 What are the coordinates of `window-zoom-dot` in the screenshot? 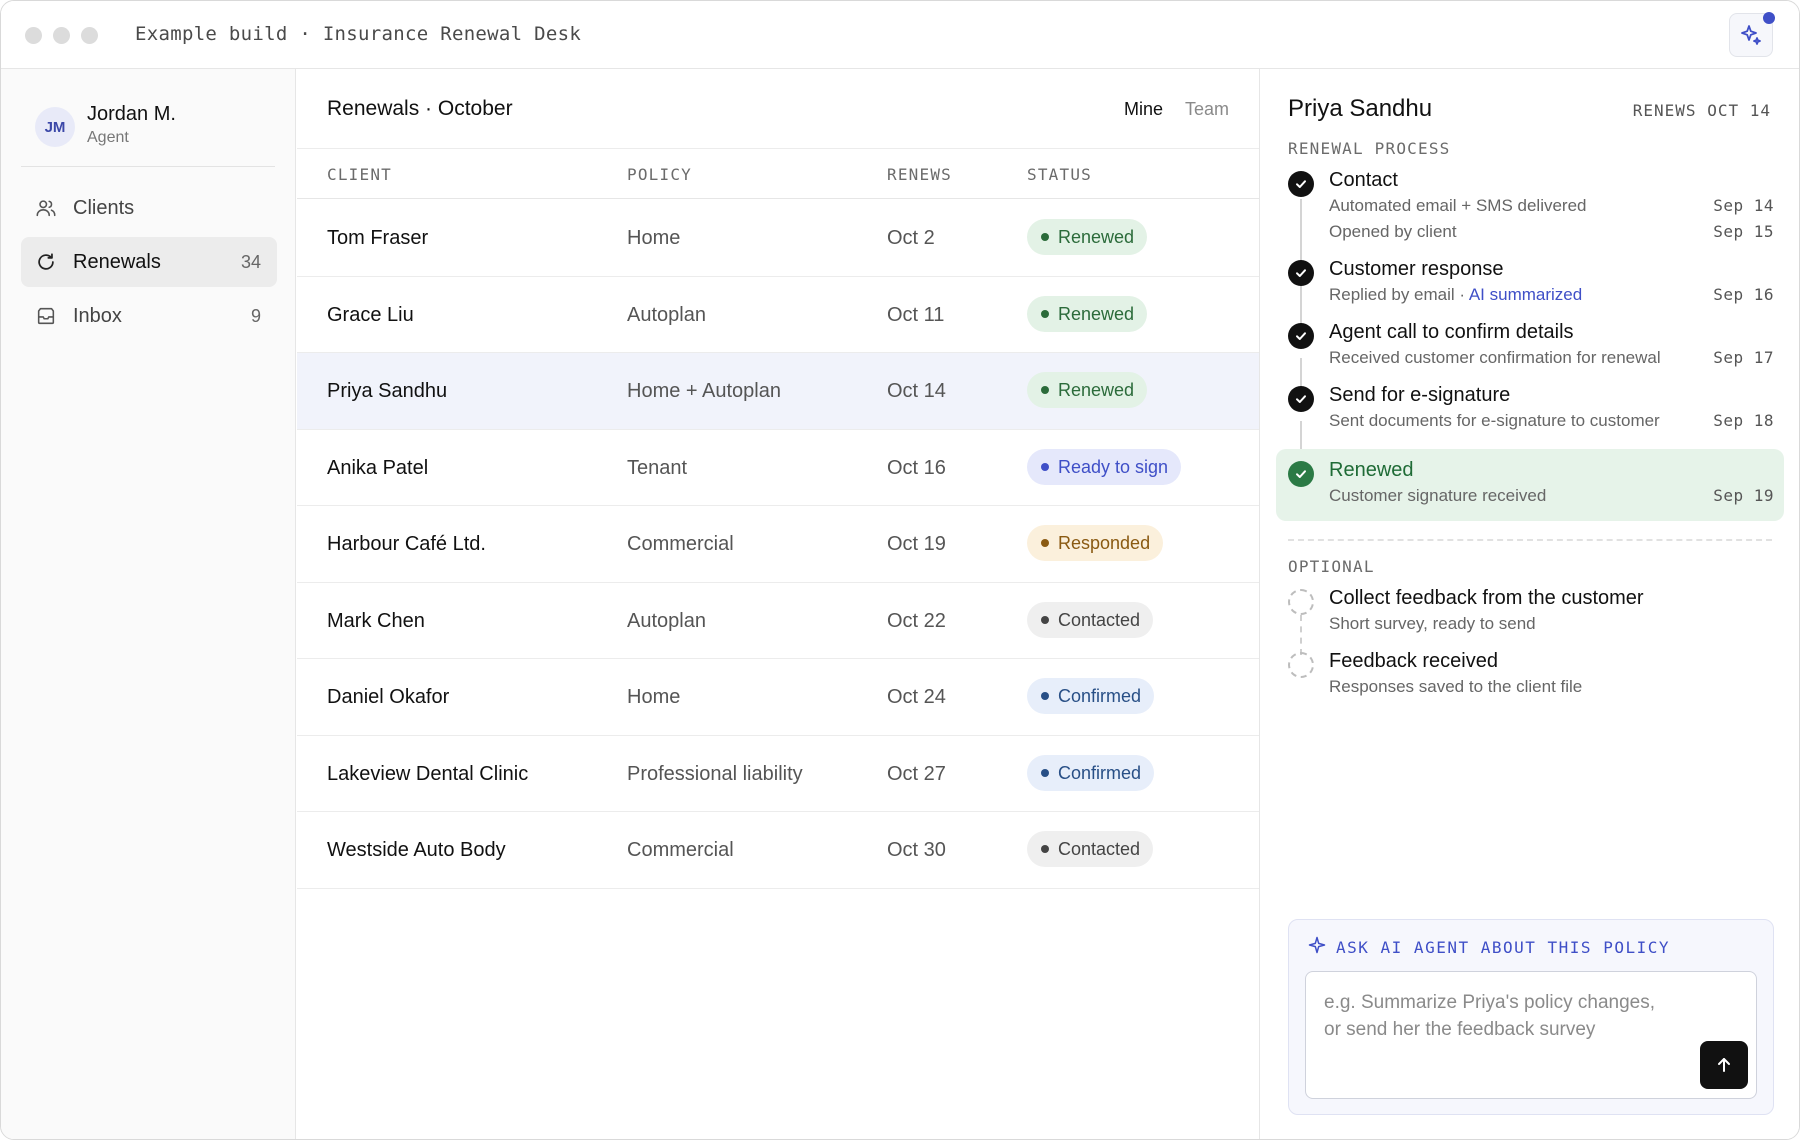 It's located at (89, 35).